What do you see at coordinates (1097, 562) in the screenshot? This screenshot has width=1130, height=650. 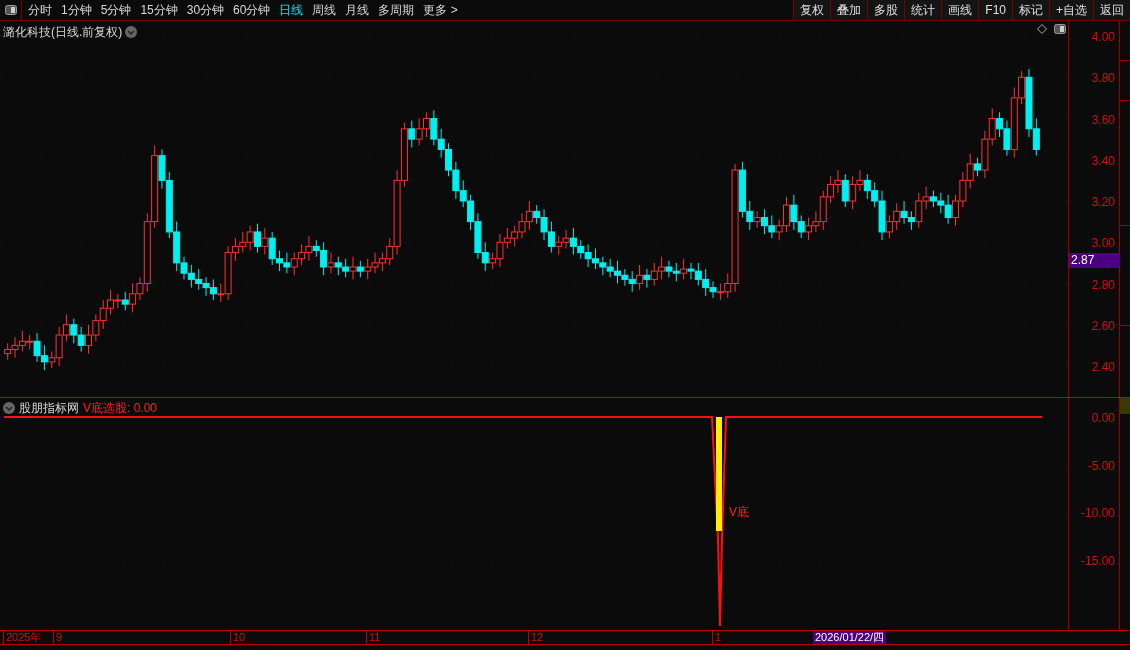 I see `indicator-tick: -15.00` at bounding box center [1097, 562].